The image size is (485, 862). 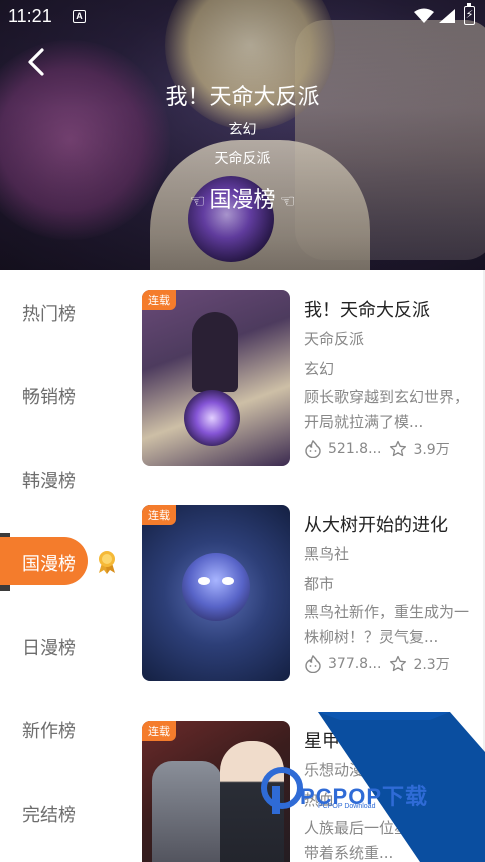 I want to click on comic-stats: 377.8... 2.3万, so click(x=377, y=664).